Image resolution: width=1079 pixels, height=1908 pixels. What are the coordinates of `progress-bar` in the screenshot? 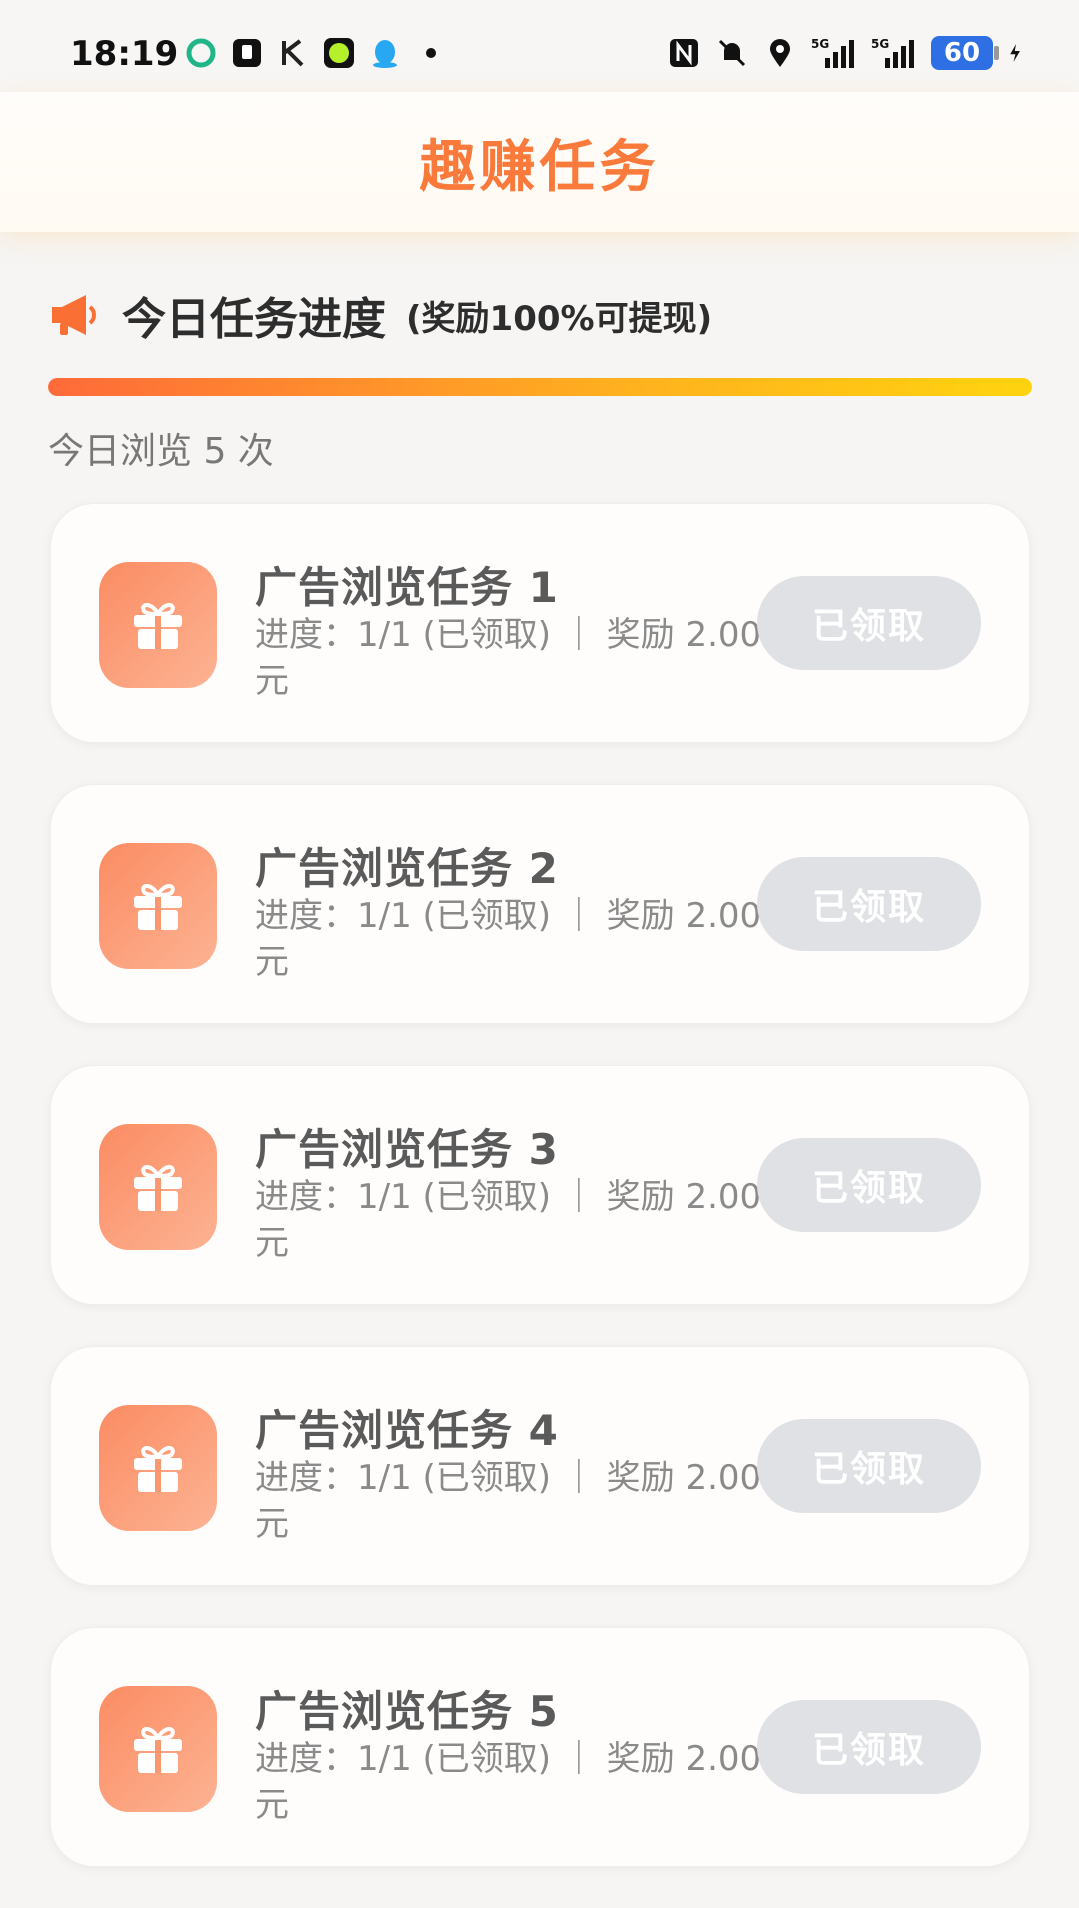 It's located at (540, 387).